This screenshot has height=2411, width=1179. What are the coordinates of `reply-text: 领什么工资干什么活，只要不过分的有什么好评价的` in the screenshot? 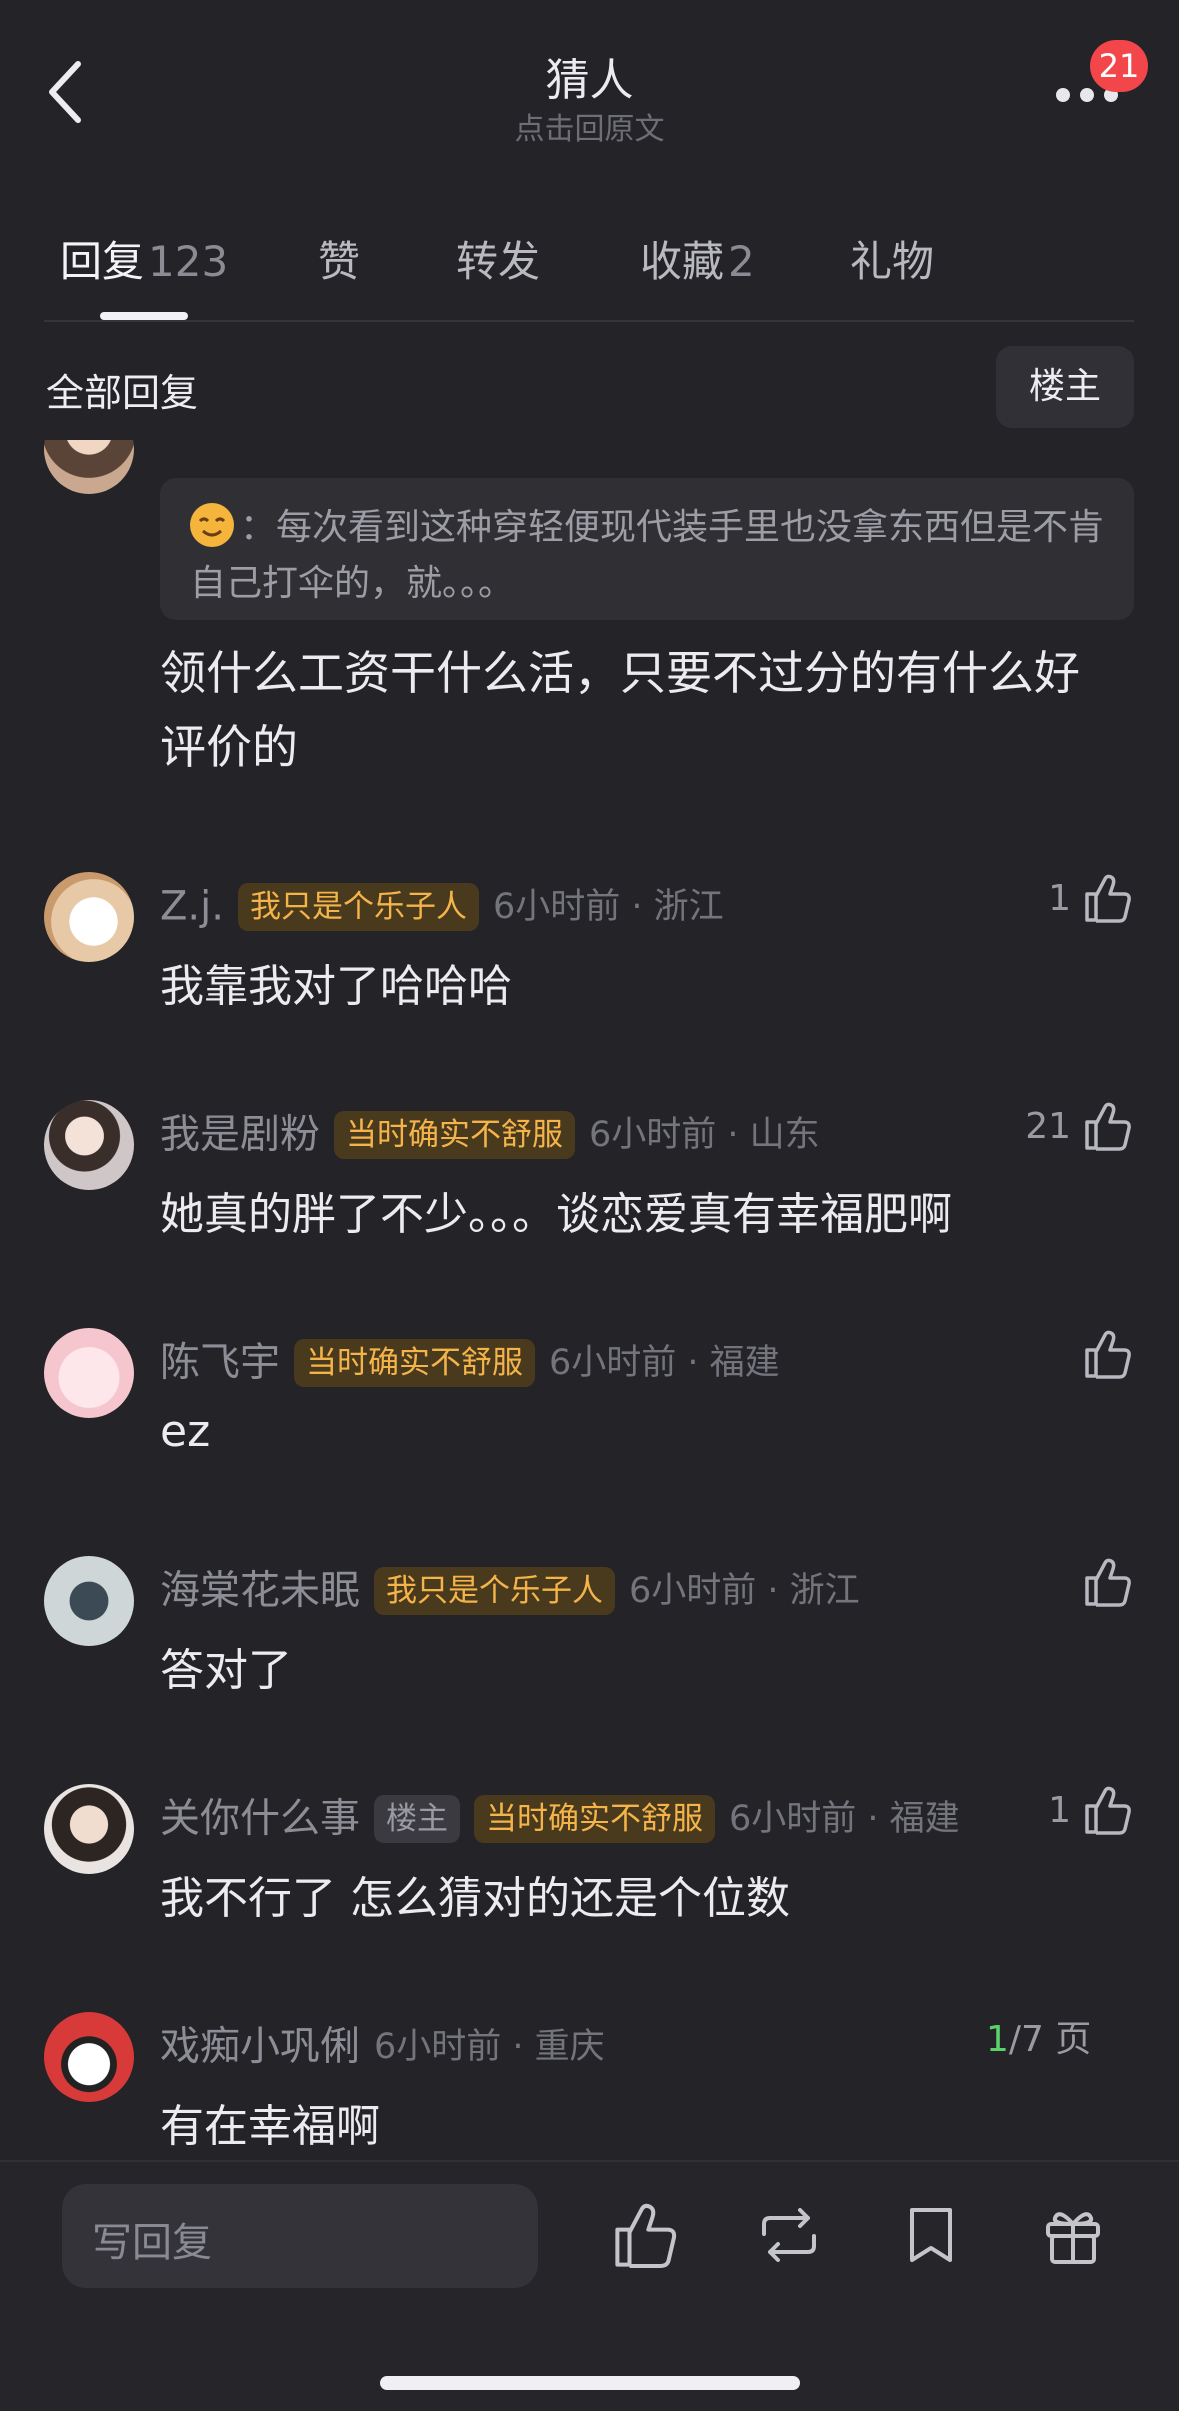 It's located at (620, 710).